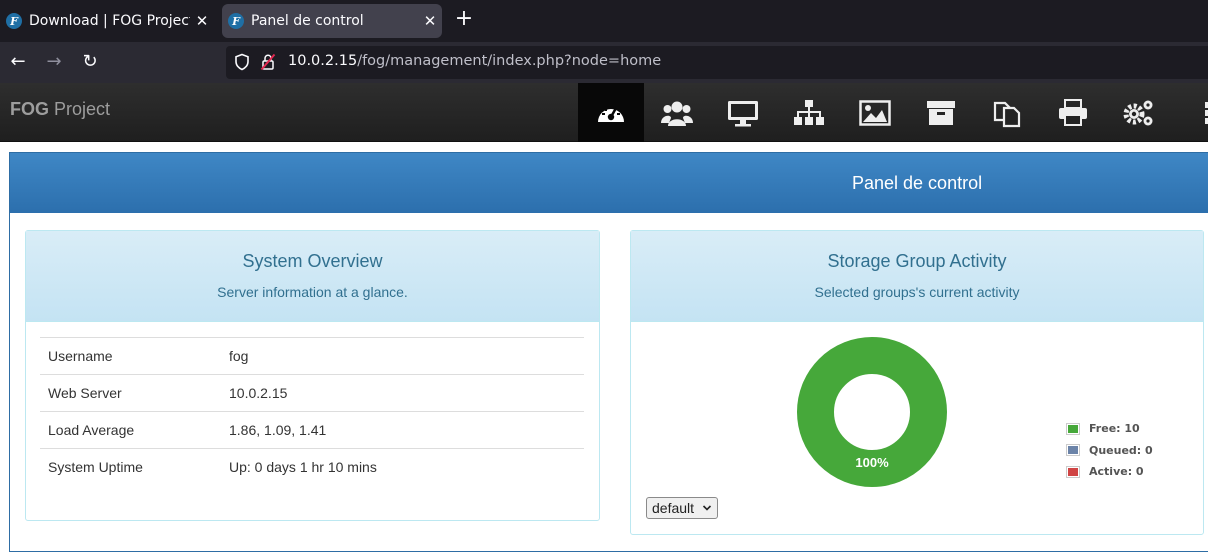 This screenshot has width=1208, height=552. What do you see at coordinates (402, 467) in the screenshot?
I see `row-value: Up: 0 days 1 hr 10 mins` at bounding box center [402, 467].